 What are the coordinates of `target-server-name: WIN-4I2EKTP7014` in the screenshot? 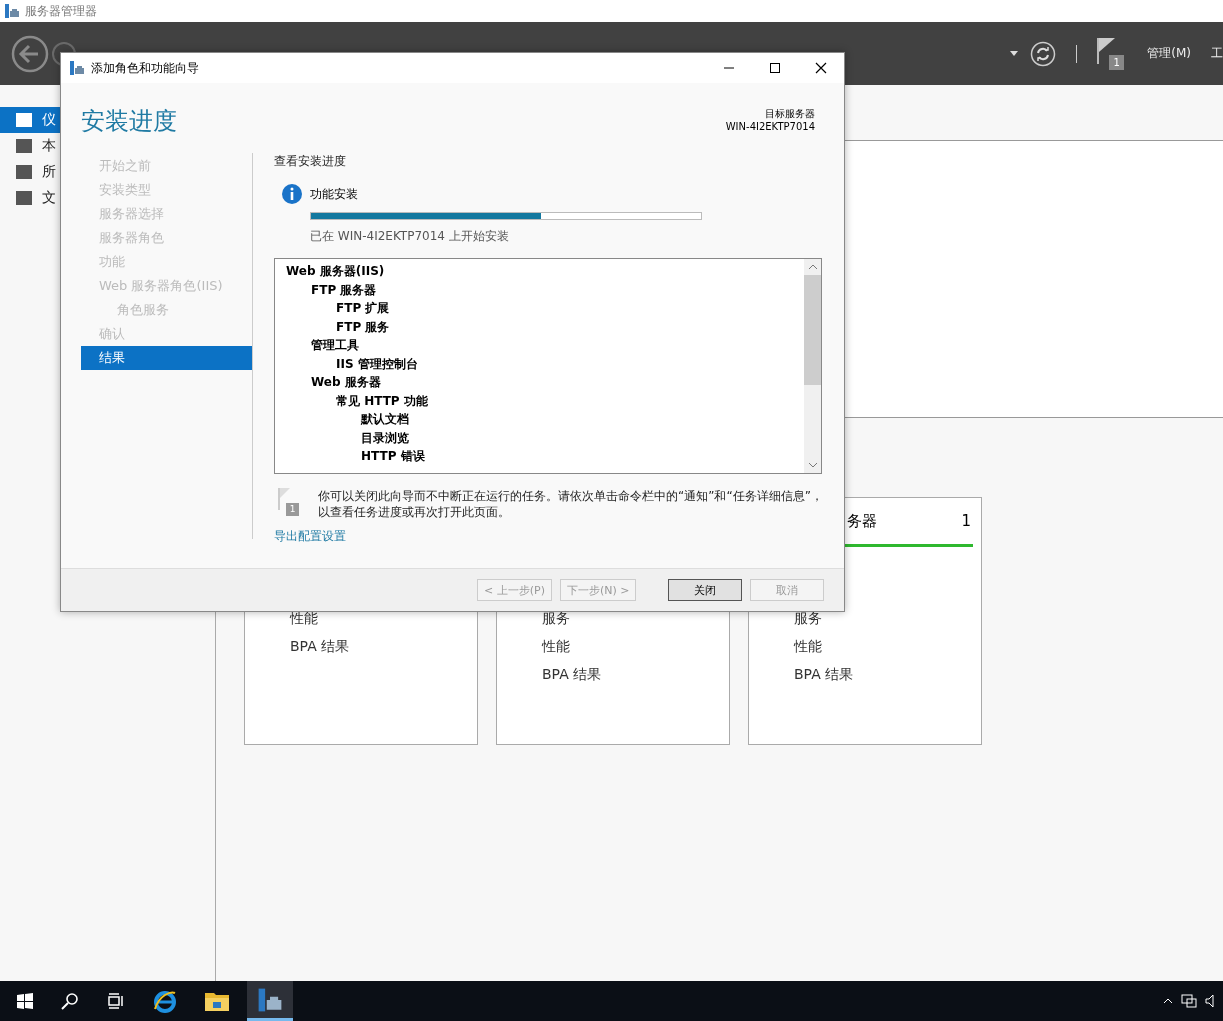 It's located at (770, 126).